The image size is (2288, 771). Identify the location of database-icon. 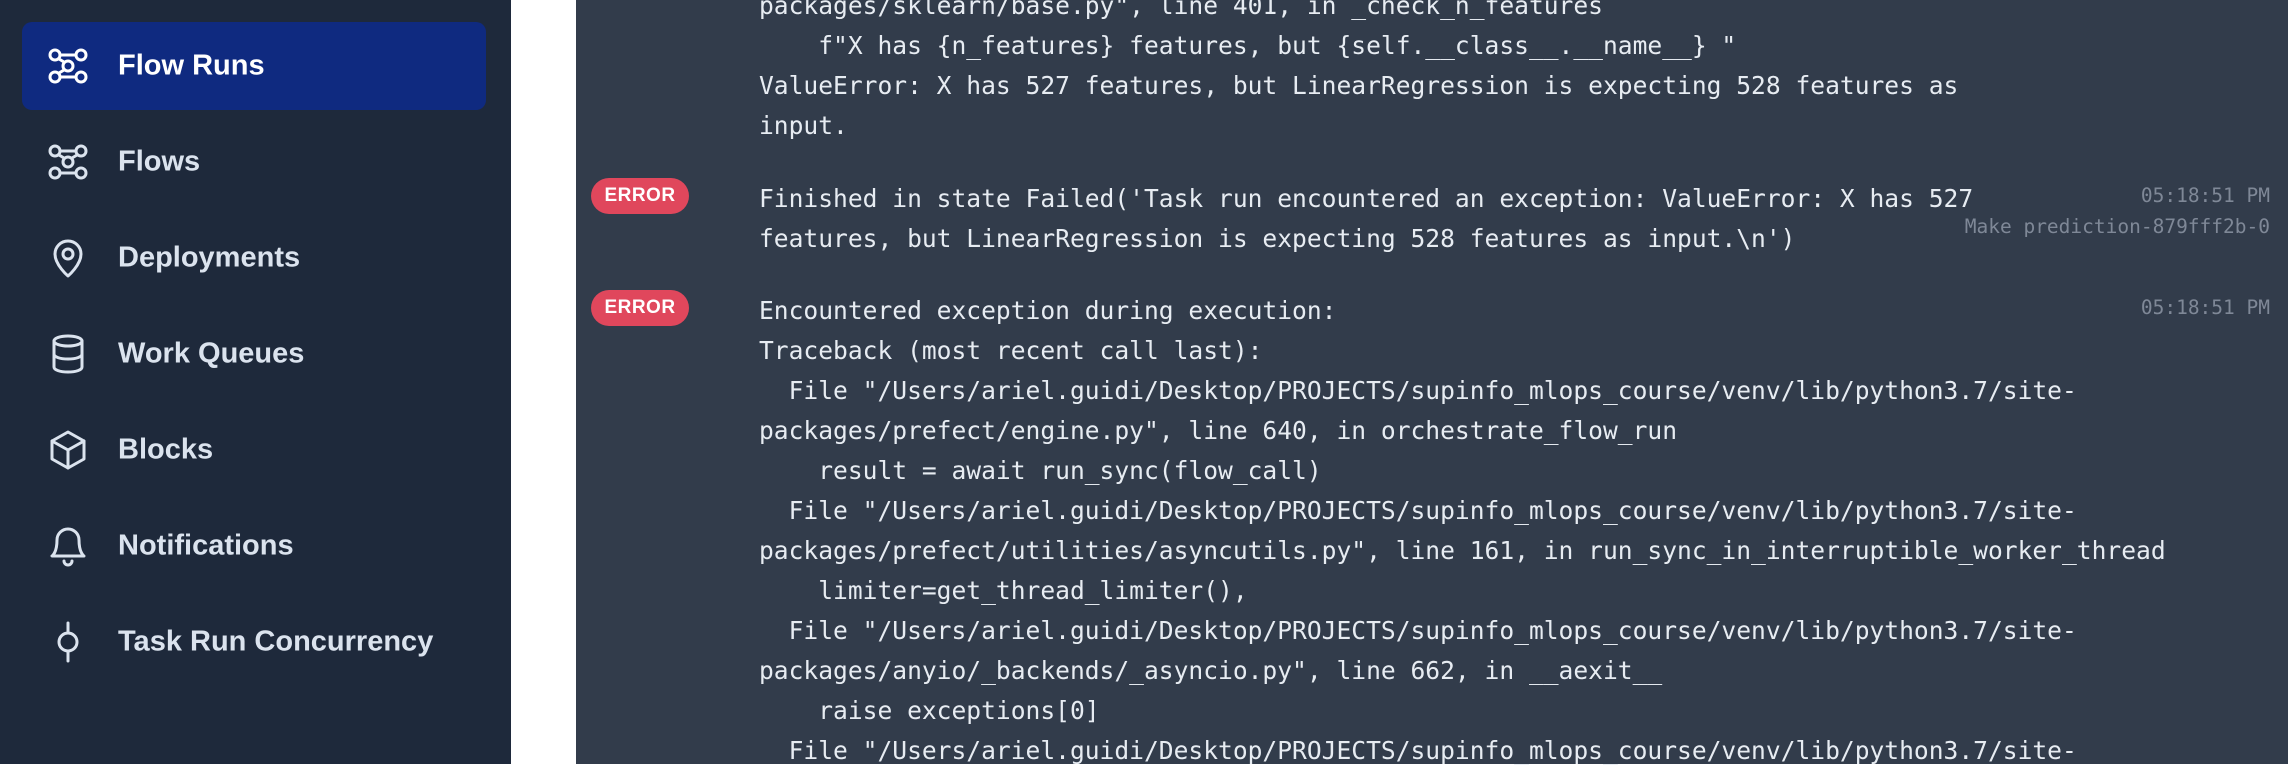
(68, 354).